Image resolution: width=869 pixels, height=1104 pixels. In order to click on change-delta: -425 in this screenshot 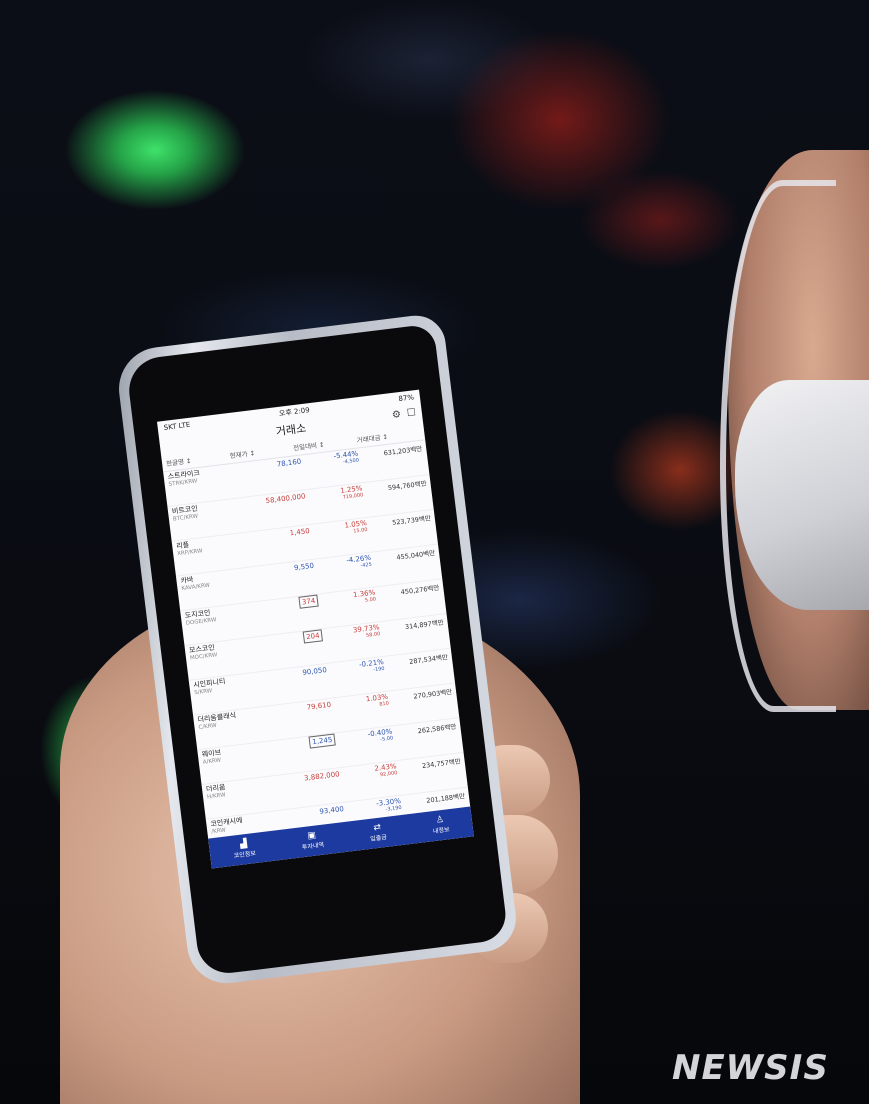, I will do `click(366, 565)`.